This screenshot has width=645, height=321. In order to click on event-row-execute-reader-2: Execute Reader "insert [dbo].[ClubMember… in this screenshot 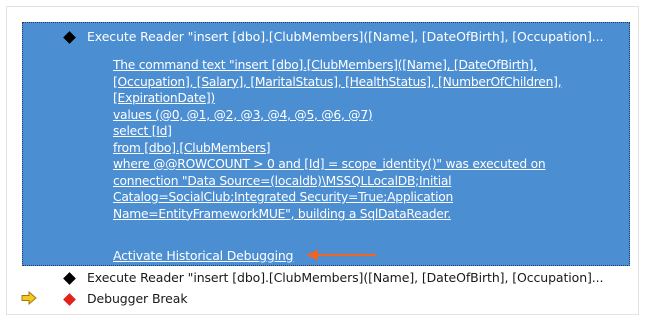, I will do `click(322, 280)`.